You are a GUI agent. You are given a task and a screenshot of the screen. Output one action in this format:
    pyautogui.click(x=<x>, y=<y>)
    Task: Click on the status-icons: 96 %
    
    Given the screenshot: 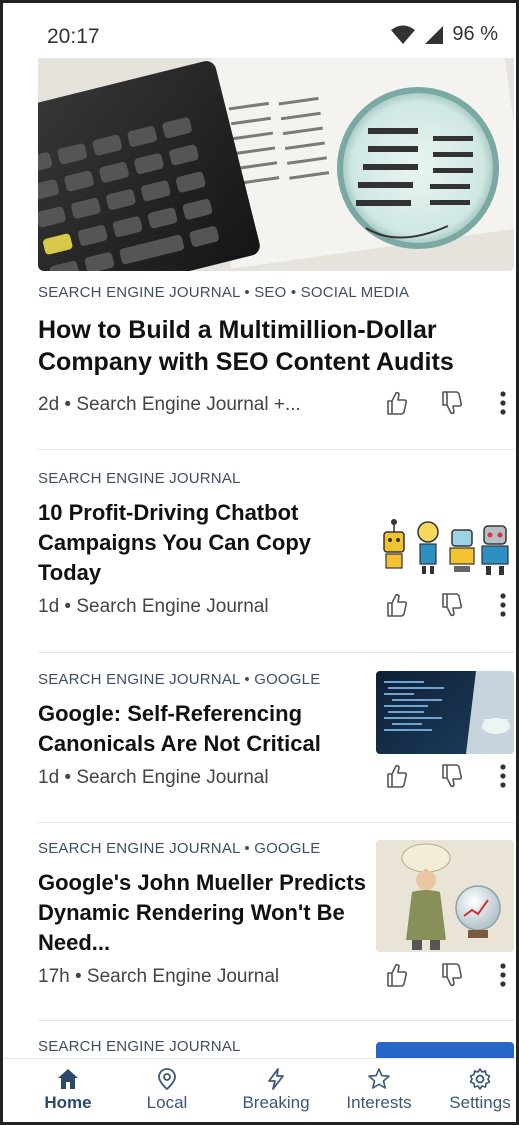 What is the action you would take?
    pyautogui.click(x=444, y=34)
    